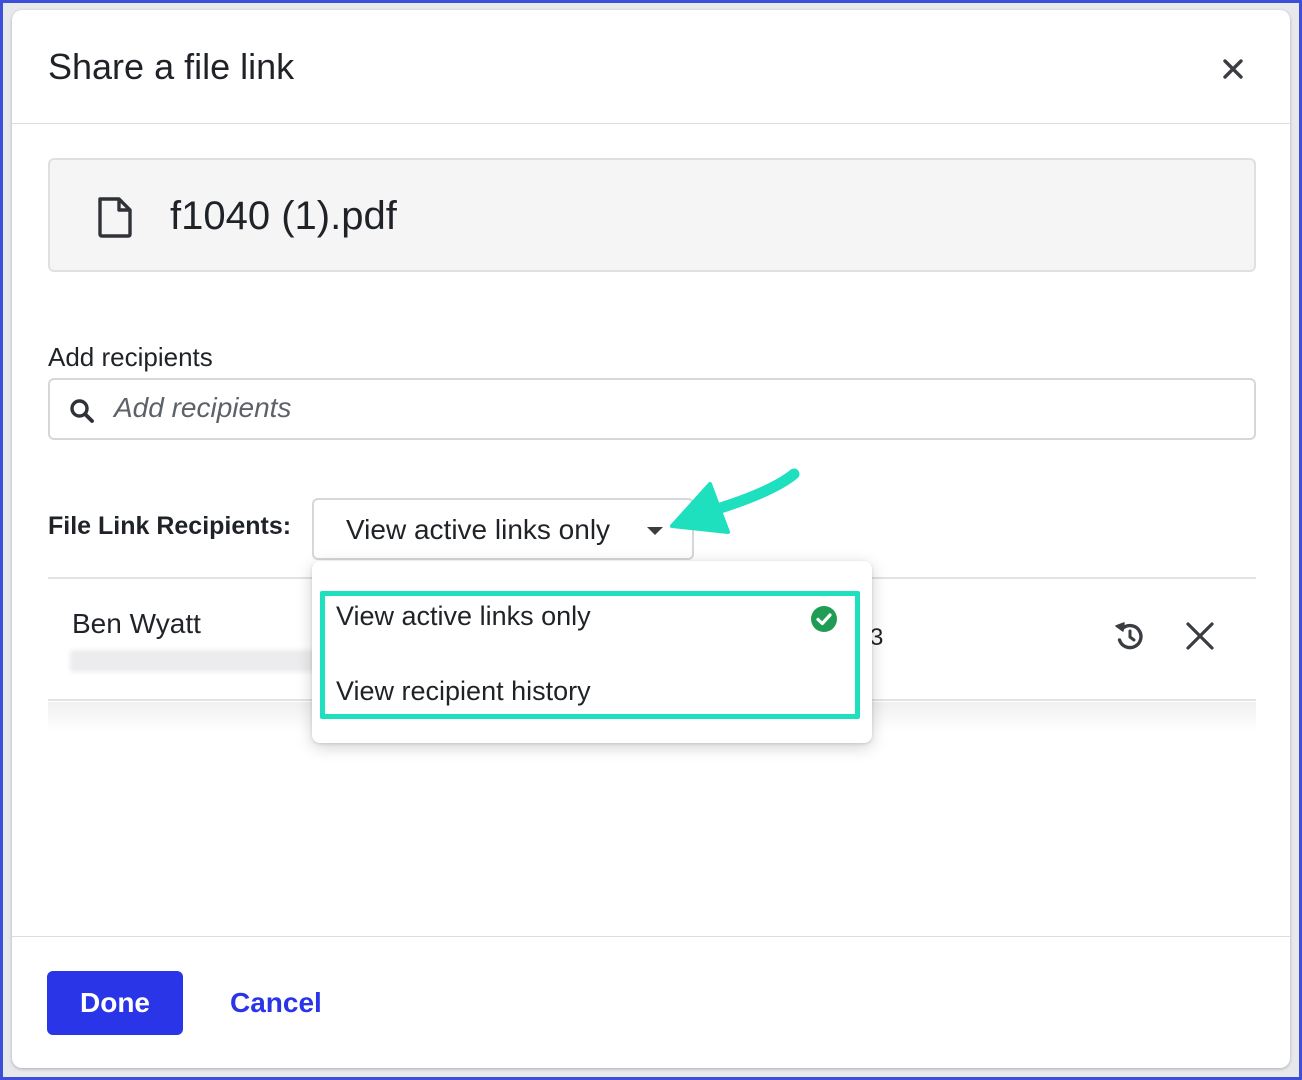 The width and height of the screenshot is (1302, 1080). What do you see at coordinates (115, 217) in the screenshot?
I see `file-icon` at bounding box center [115, 217].